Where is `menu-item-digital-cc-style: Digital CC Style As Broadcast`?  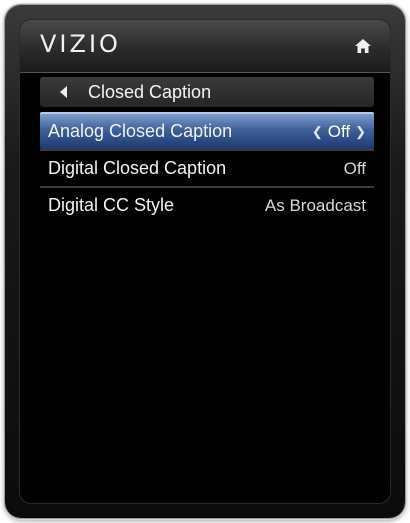 menu-item-digital-cc-style: Digital CC Style As Broadcast is located at coordinates (207, 204).